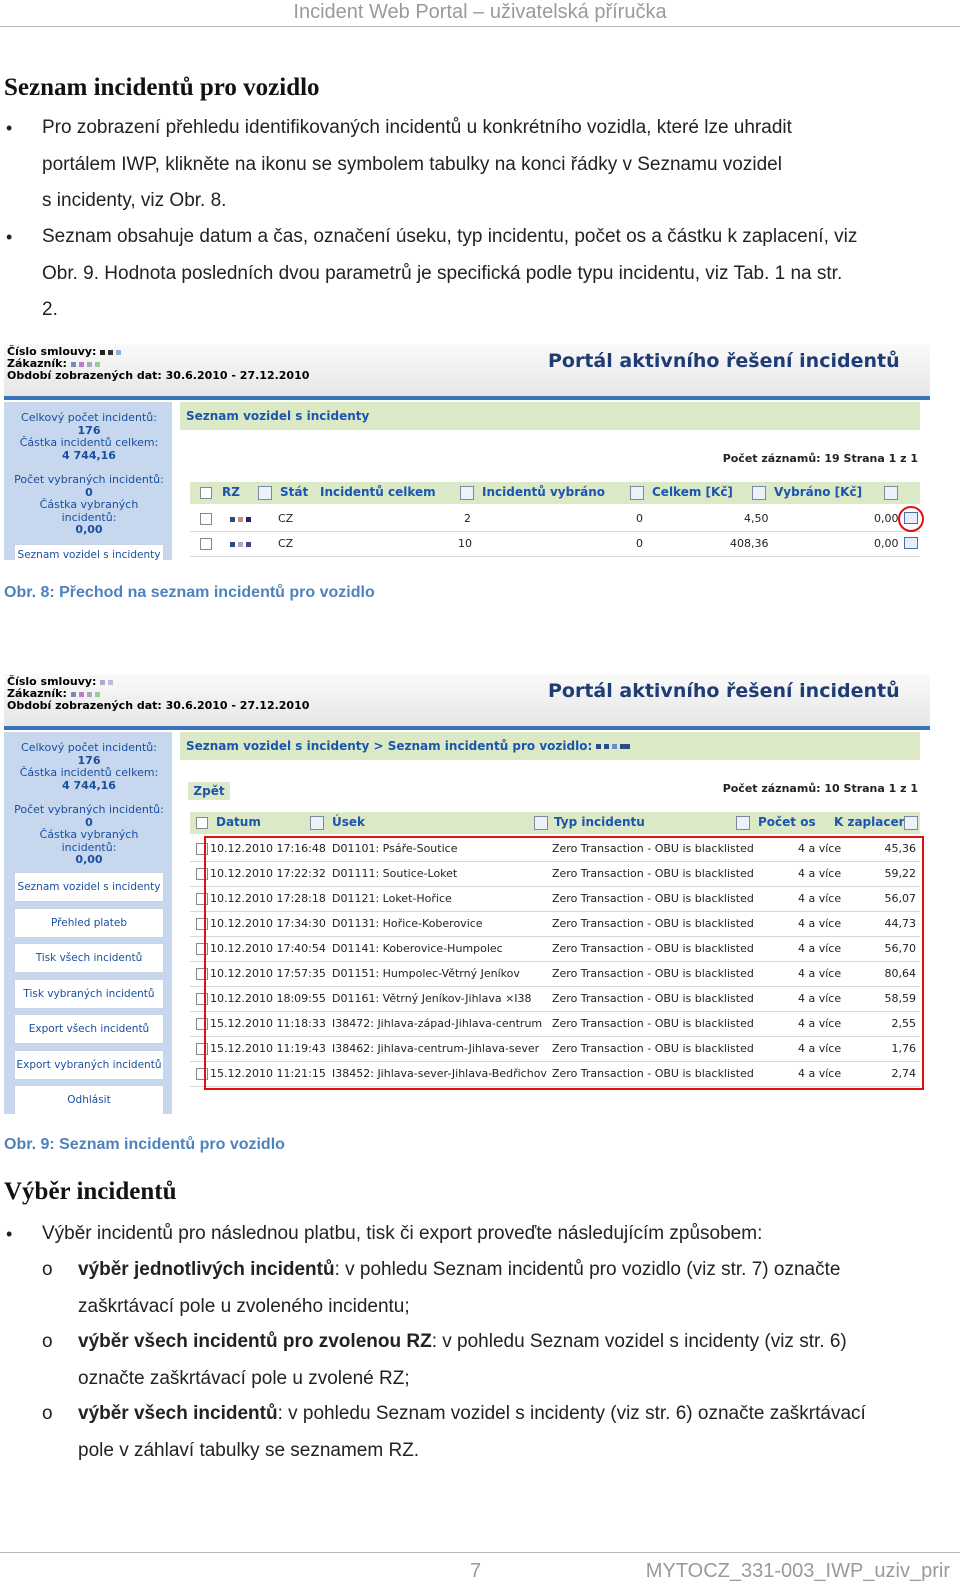 The height and width of the screenshot is (1588, 960). Describe the element at coordinates (465, 543) in the screenshot. I see `cell-total: 10` at that location.